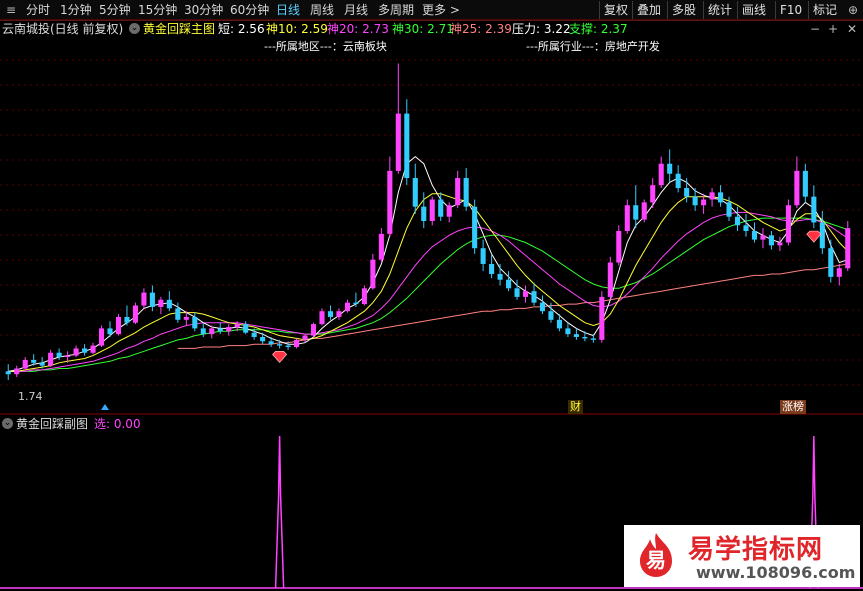 The width and height of the screenshot is (863, 591). What do you see at coordinates (200, 424) in the screenshot?
I see `sub-info-bar: ⌄ 黄金回踩副图 选: 0.00` at bounding box center [200, 424].